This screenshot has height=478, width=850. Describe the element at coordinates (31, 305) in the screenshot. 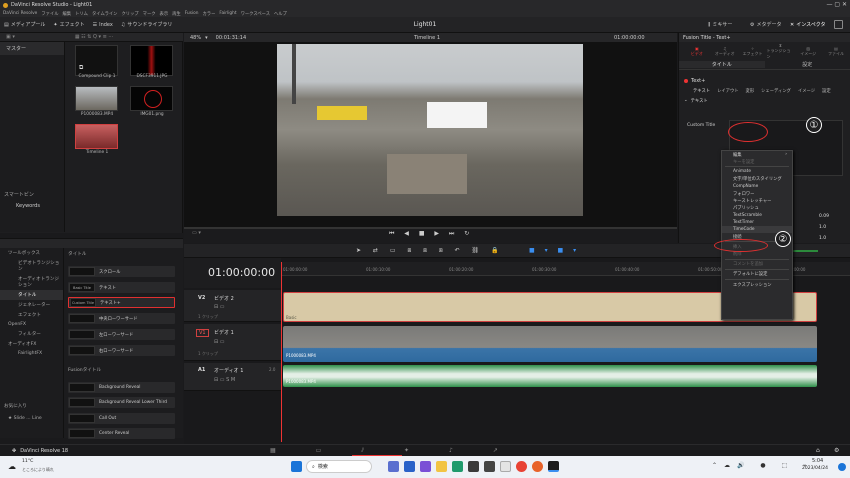

I see `fx-cat-generators: ジェネレーター` at that location.